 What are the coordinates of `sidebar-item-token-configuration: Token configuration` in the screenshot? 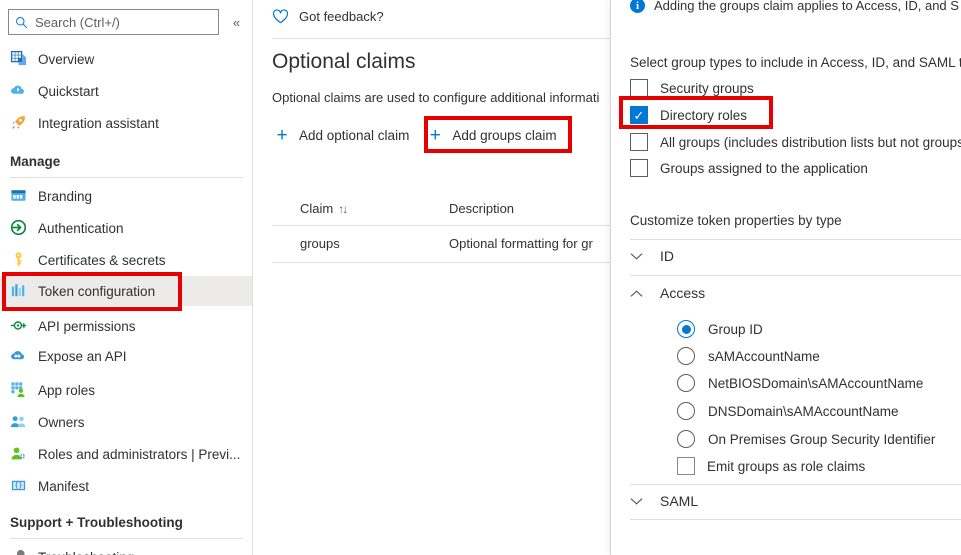 It's located at (126, 291).